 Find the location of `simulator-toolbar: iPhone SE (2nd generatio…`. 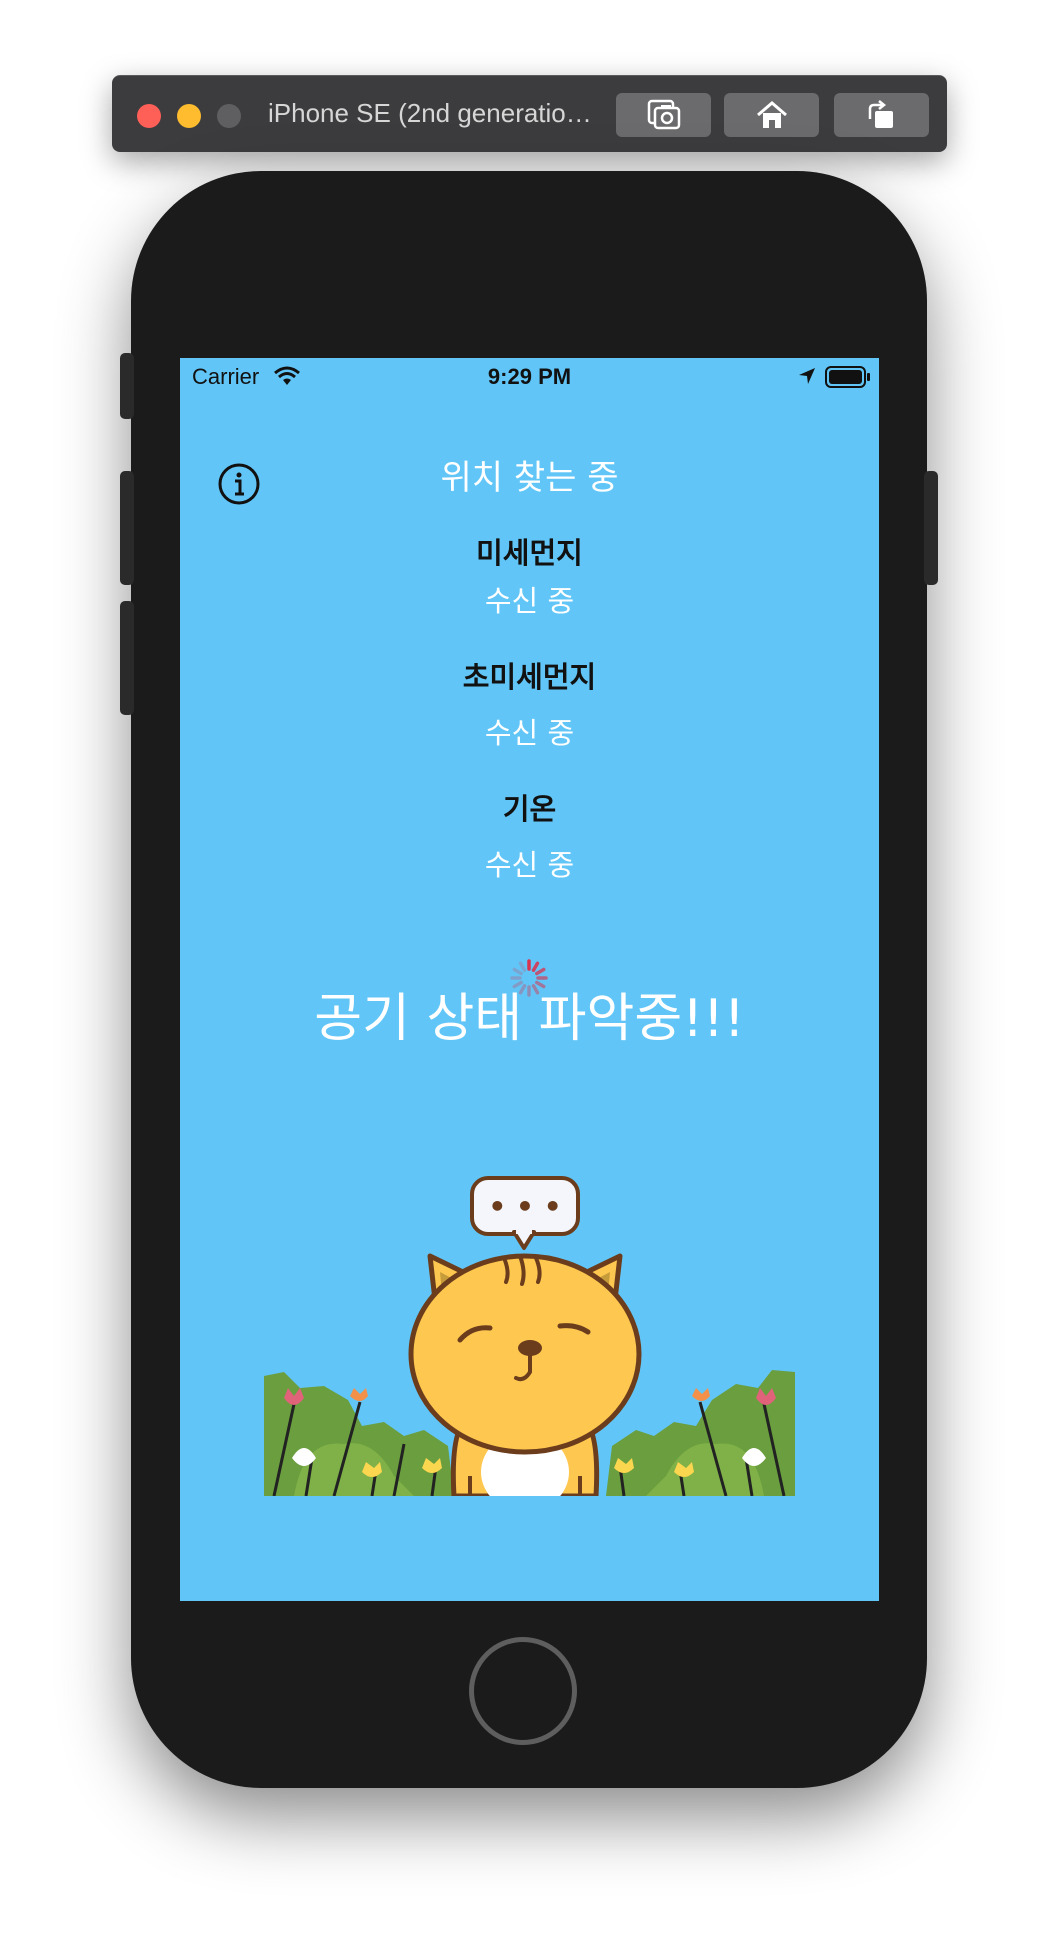

simulator-toolbar: iPhone SE (2nd generatio… is located at coordinates (529, 113).